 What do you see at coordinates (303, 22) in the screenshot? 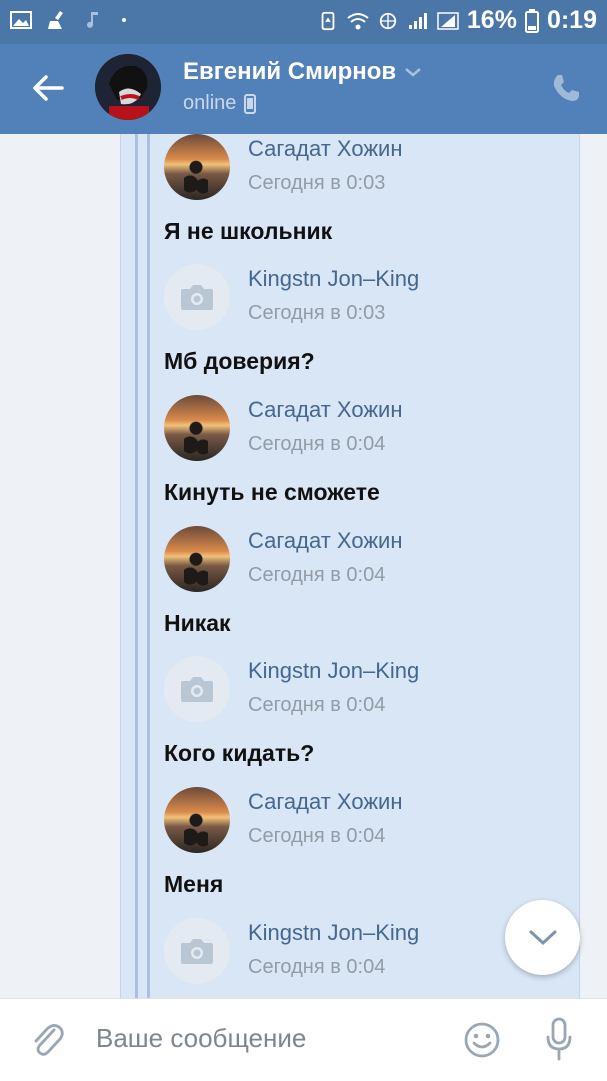
I see `status-bar: 16% 0:19` at bounding box center [303, 22].